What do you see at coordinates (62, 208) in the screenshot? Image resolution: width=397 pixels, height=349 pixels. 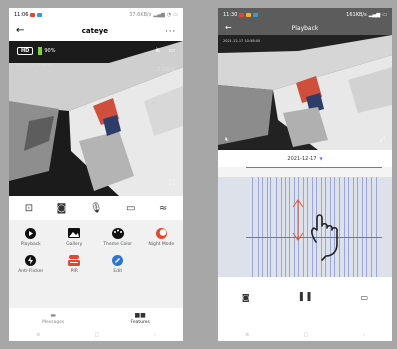 I see `camera-icon: ◙` at bounding box center [62, 208].